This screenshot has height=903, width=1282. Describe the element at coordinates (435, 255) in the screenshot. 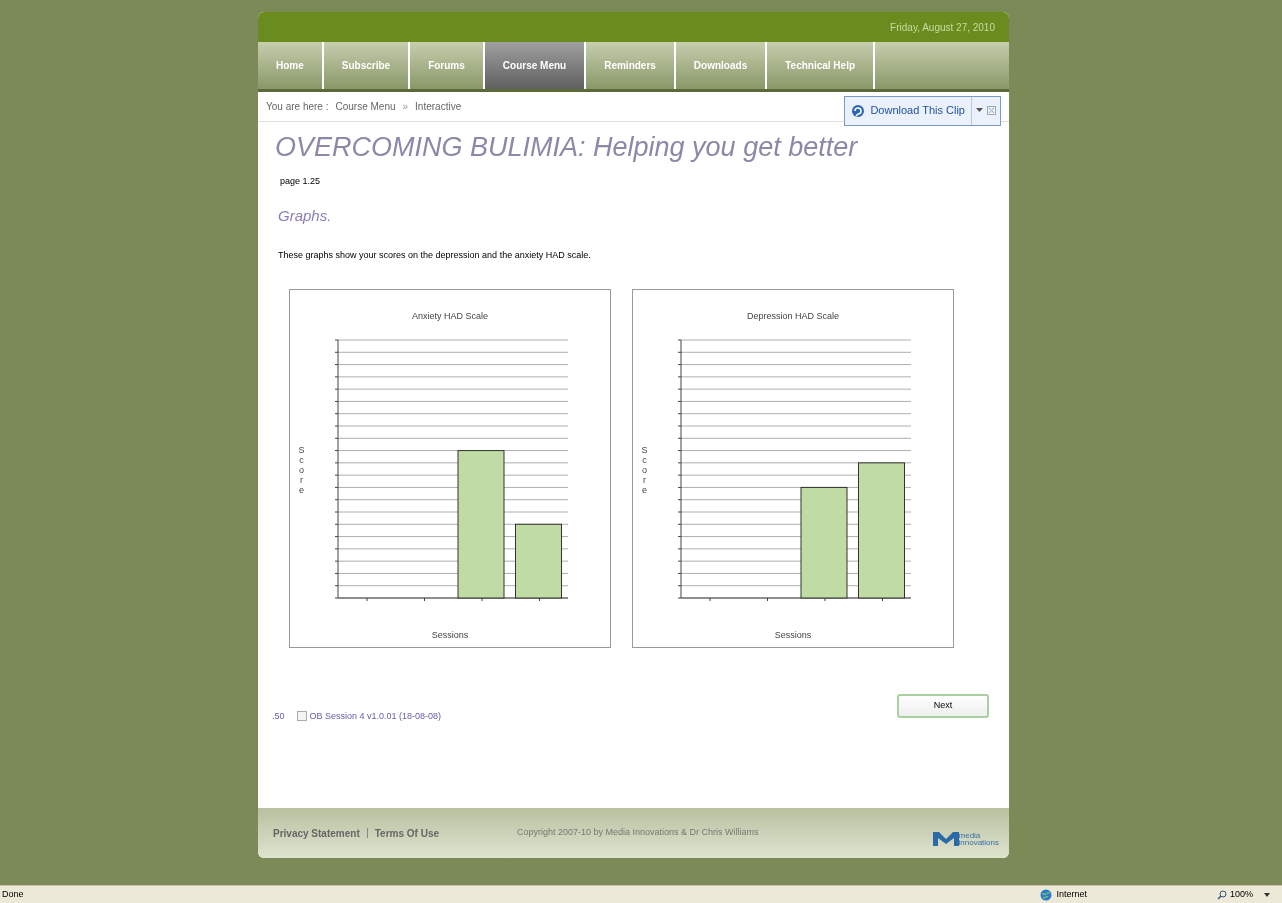

I see `intro-text: These graphs show your scores on the depression and the anxiety HAD scale.` at that location.